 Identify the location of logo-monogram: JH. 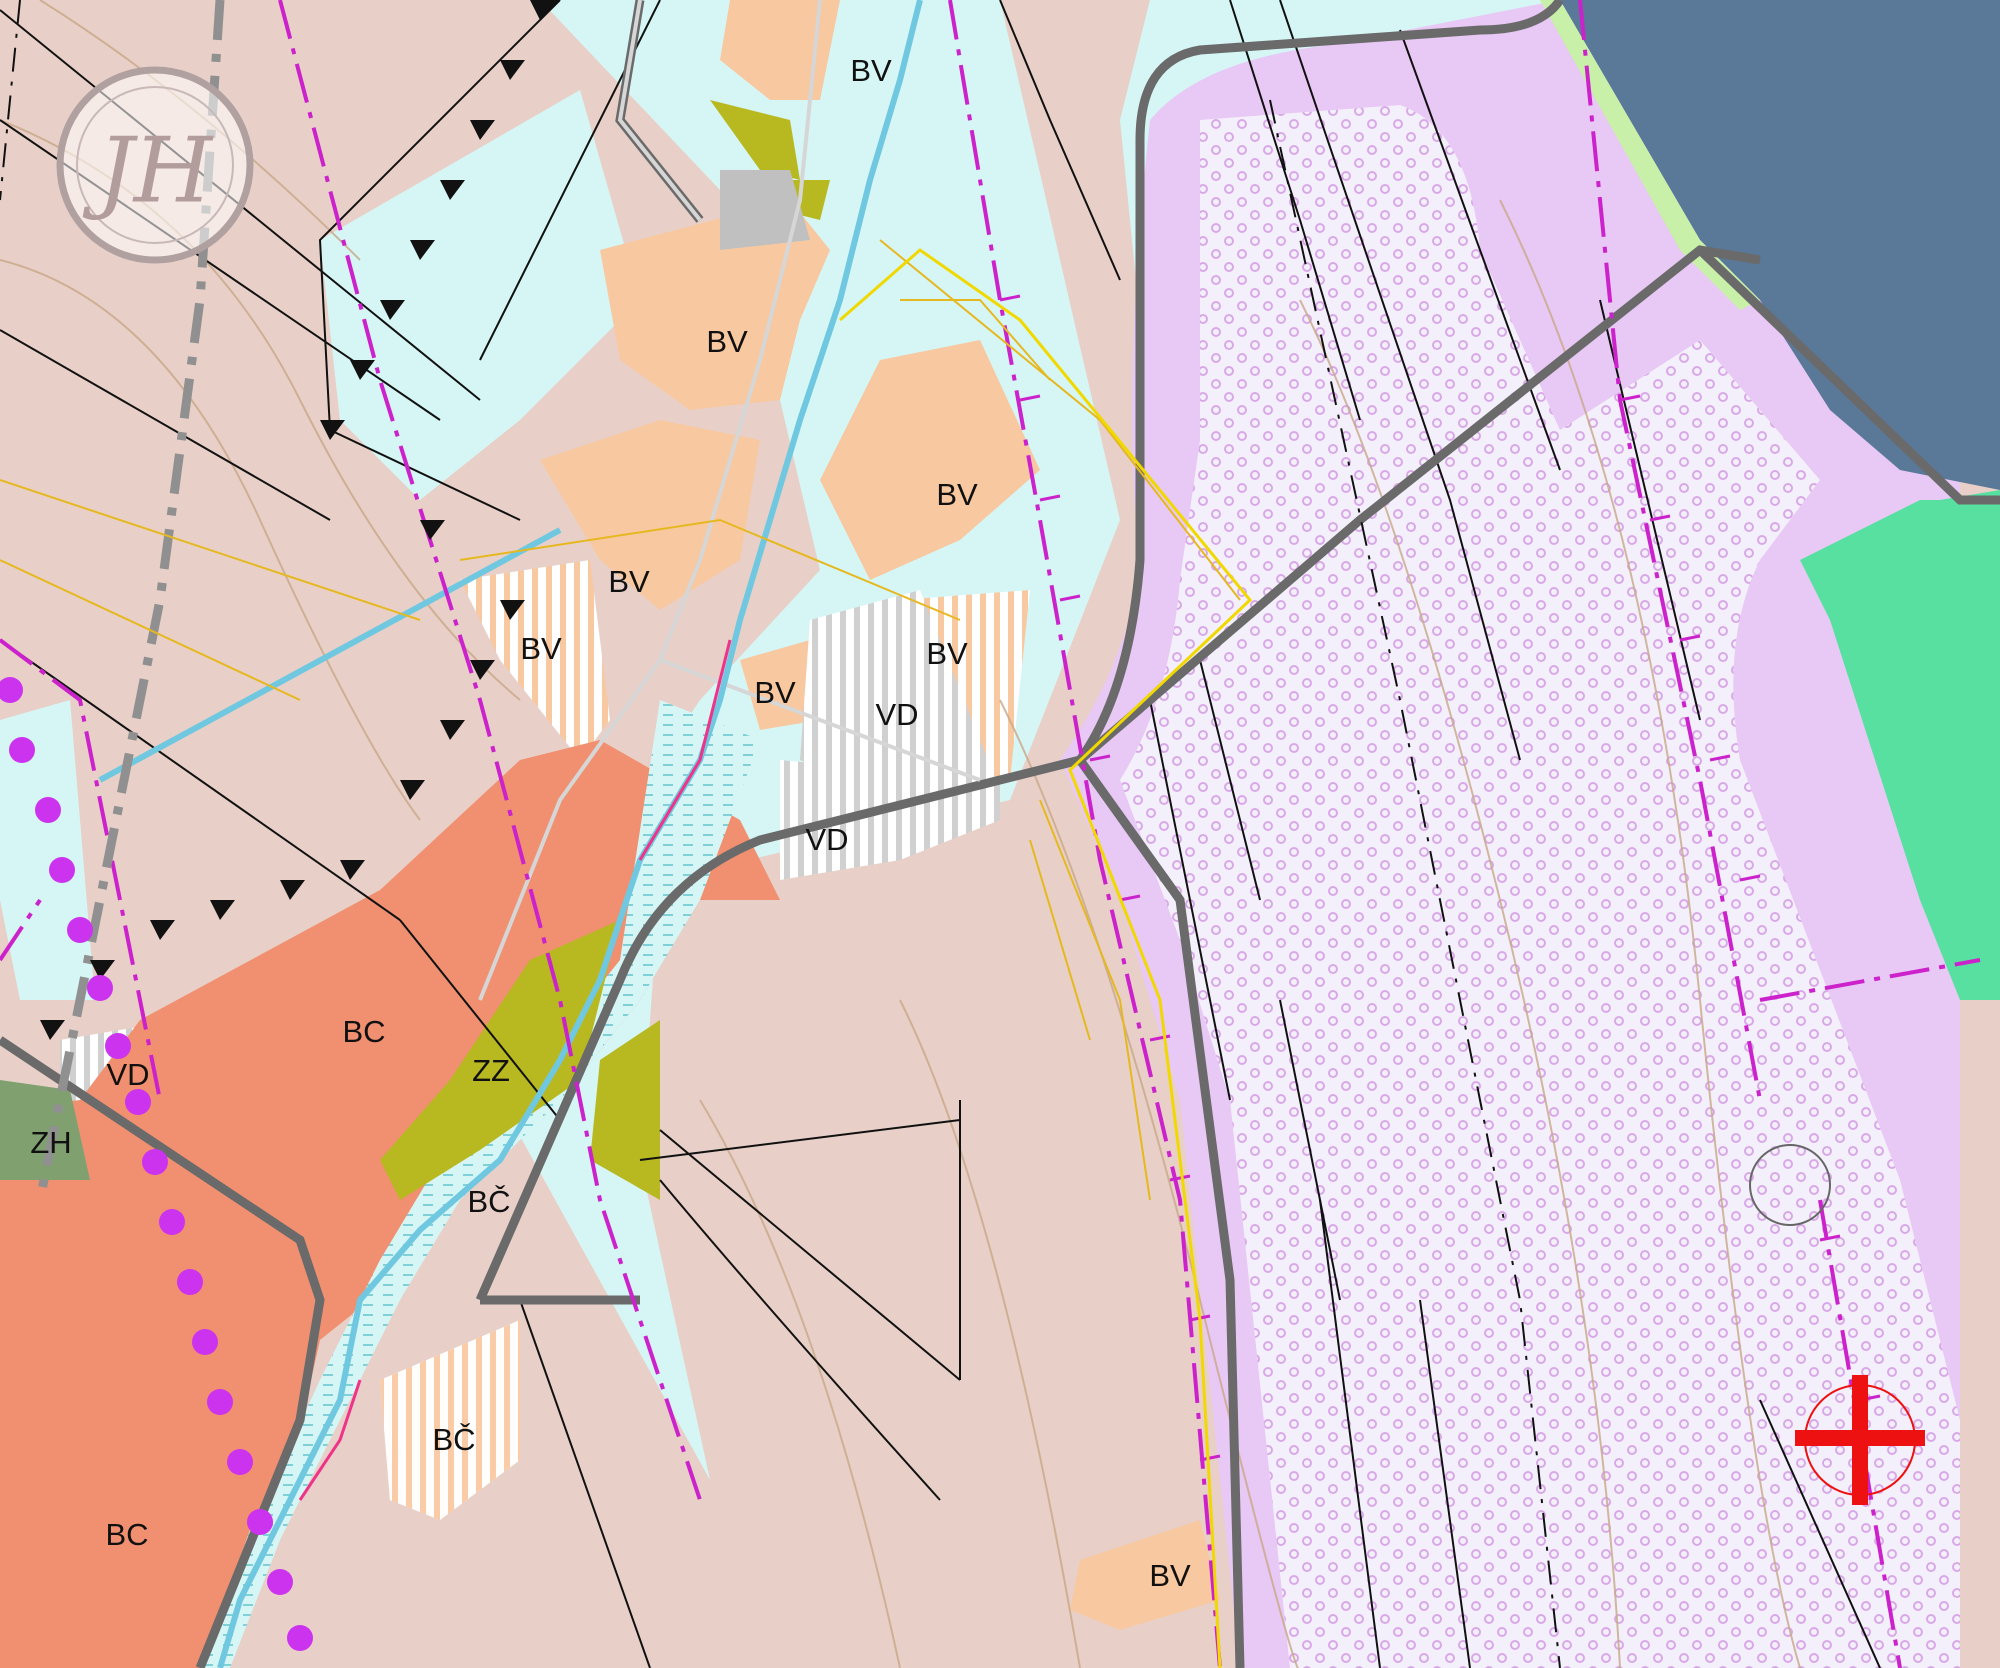
(148, 170).